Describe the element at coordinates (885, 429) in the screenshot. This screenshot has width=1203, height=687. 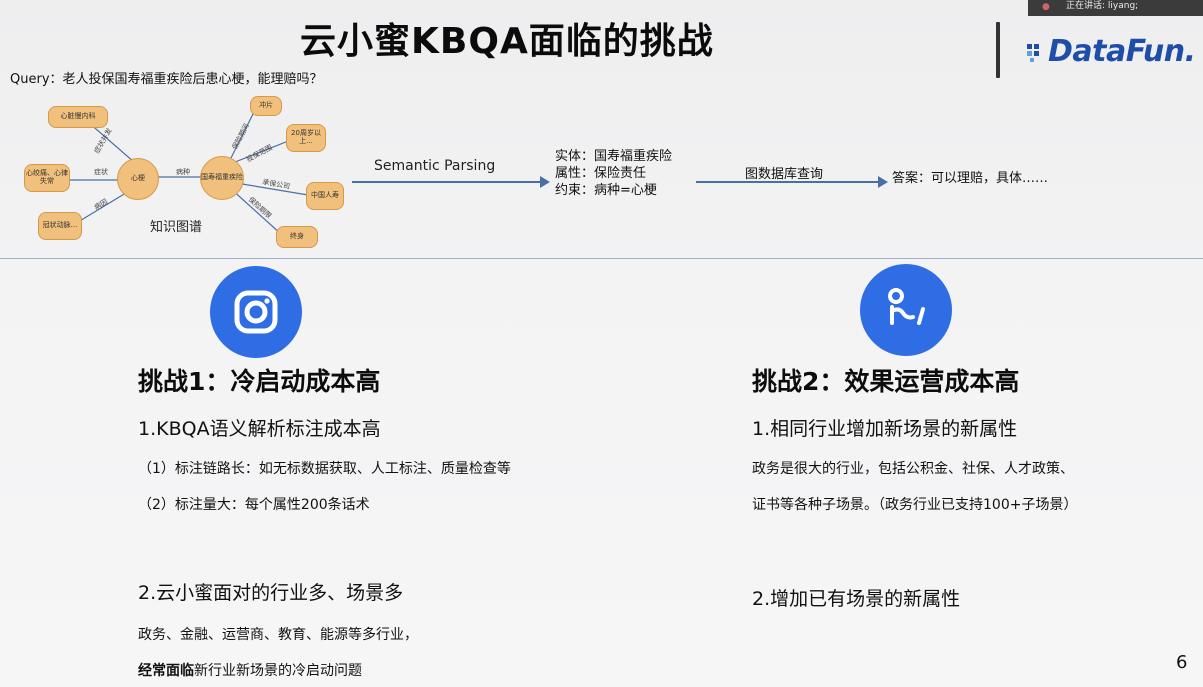
I see `challenge2-point1: 1.相同行业增加新场景的新属性` at that location.